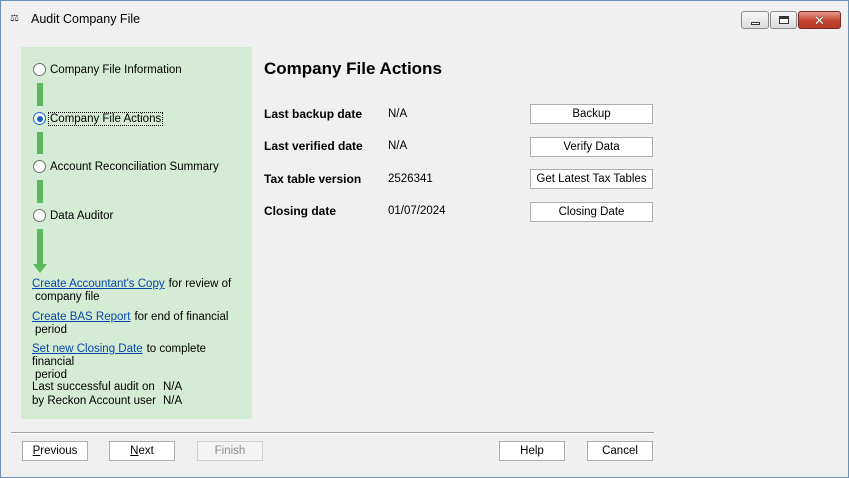 Image resolution: width=849 pixels, height=478 pixels. I want to click on next-button: Next, so click(142, 451).